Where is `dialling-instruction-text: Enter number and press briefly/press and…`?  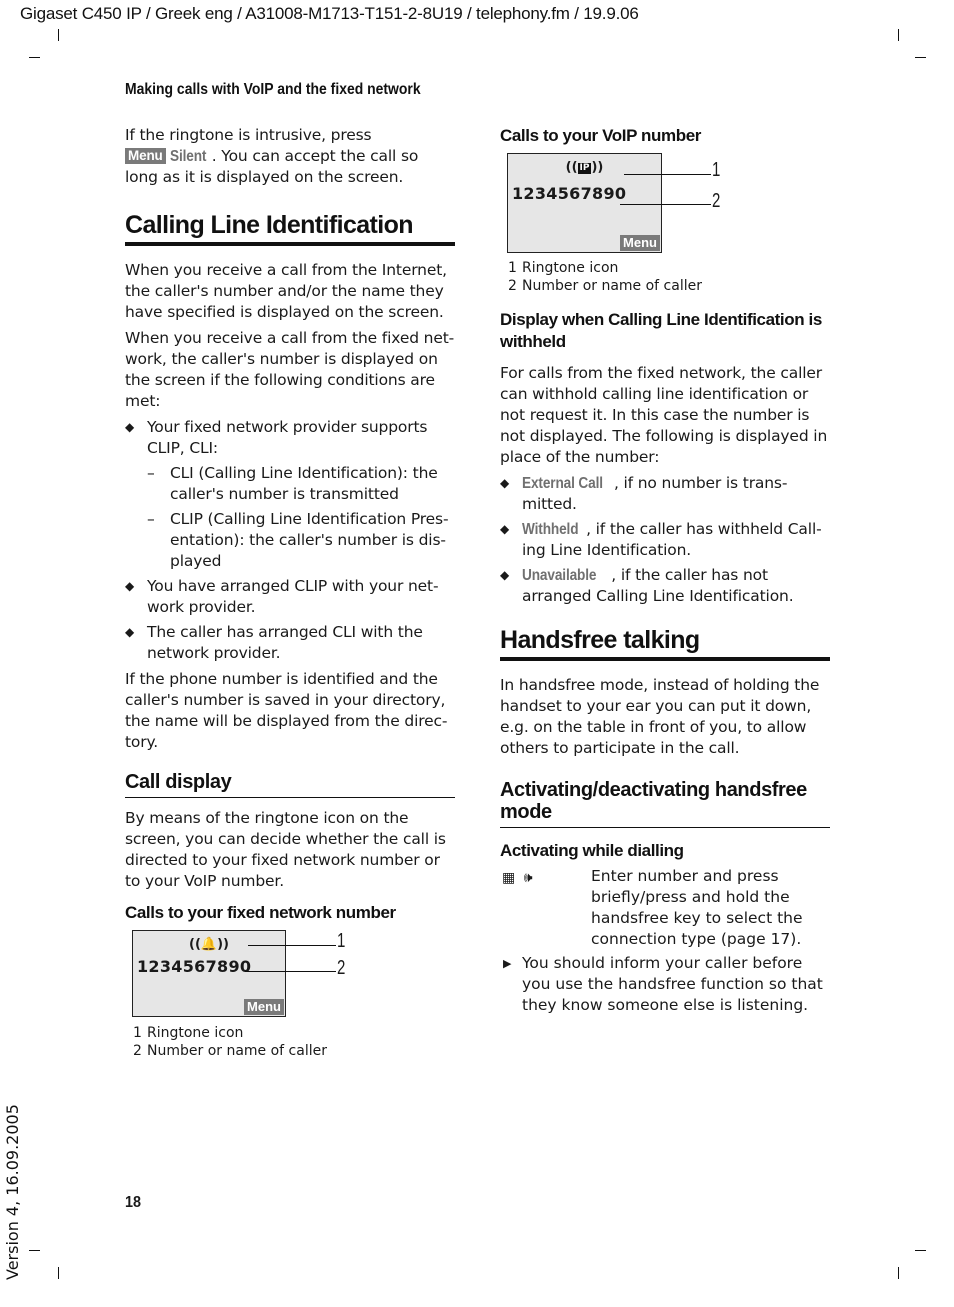 dialling-instruction-text: Enter number and press briefly/press and… is located at coordinates (697, 907).